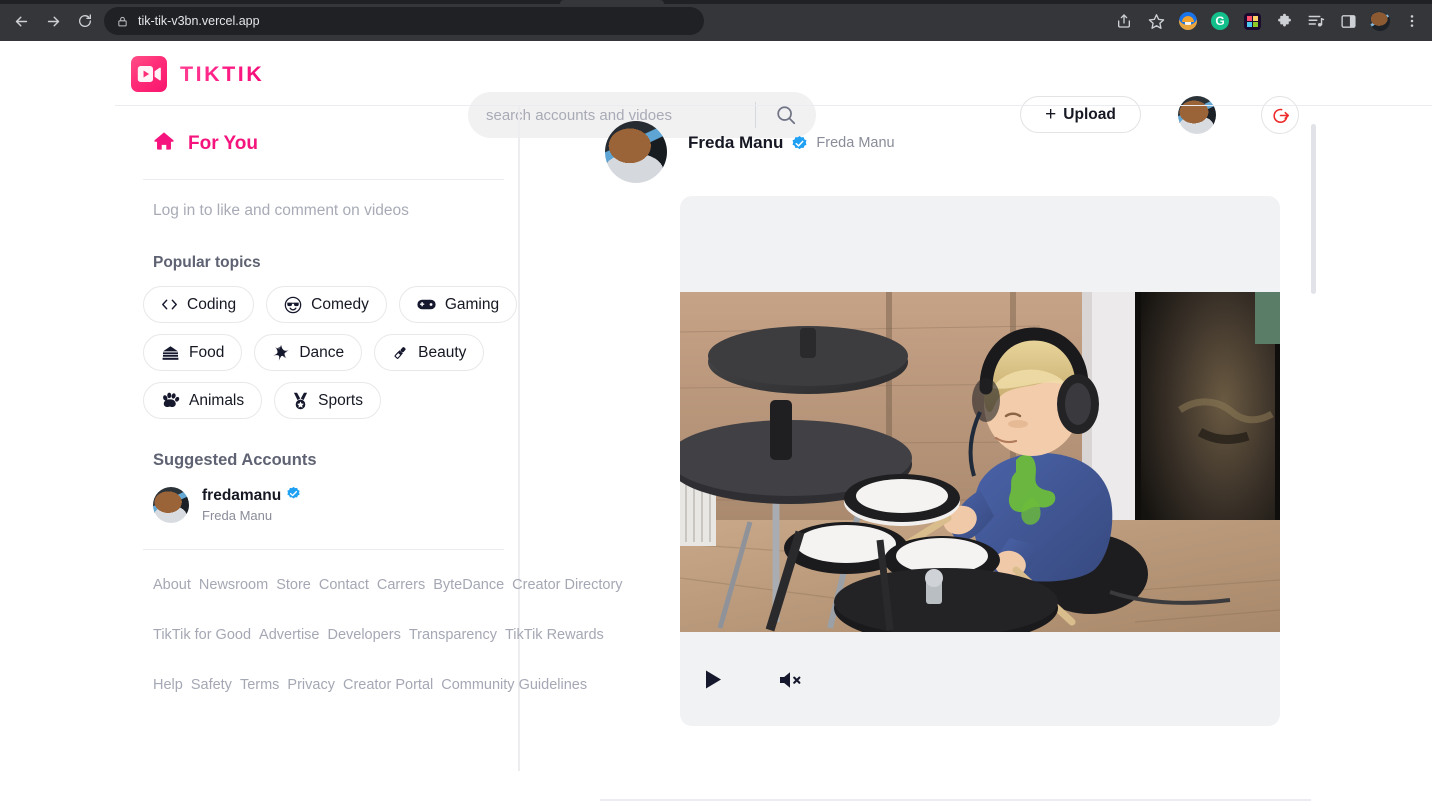  What do you see at coordinates (735, 143) in the screenshot?
I see `post-author-name: Freda Manu` at bounding box center [735, 143].